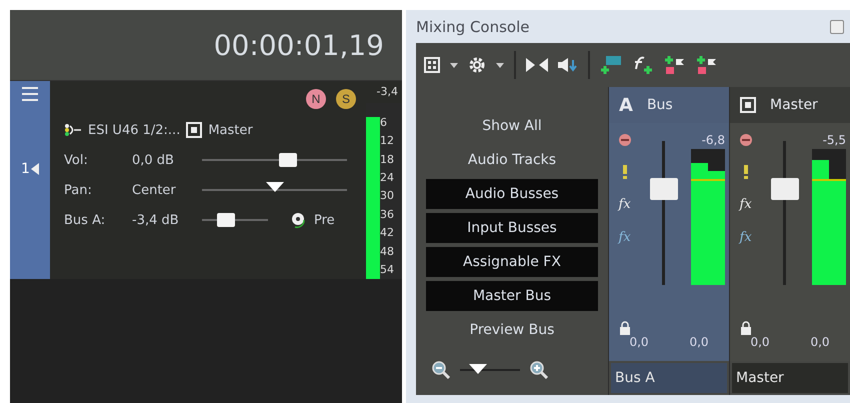  Describe the element at coordinates (73, 130) in the screenshot. I see `output-icon` at that location.